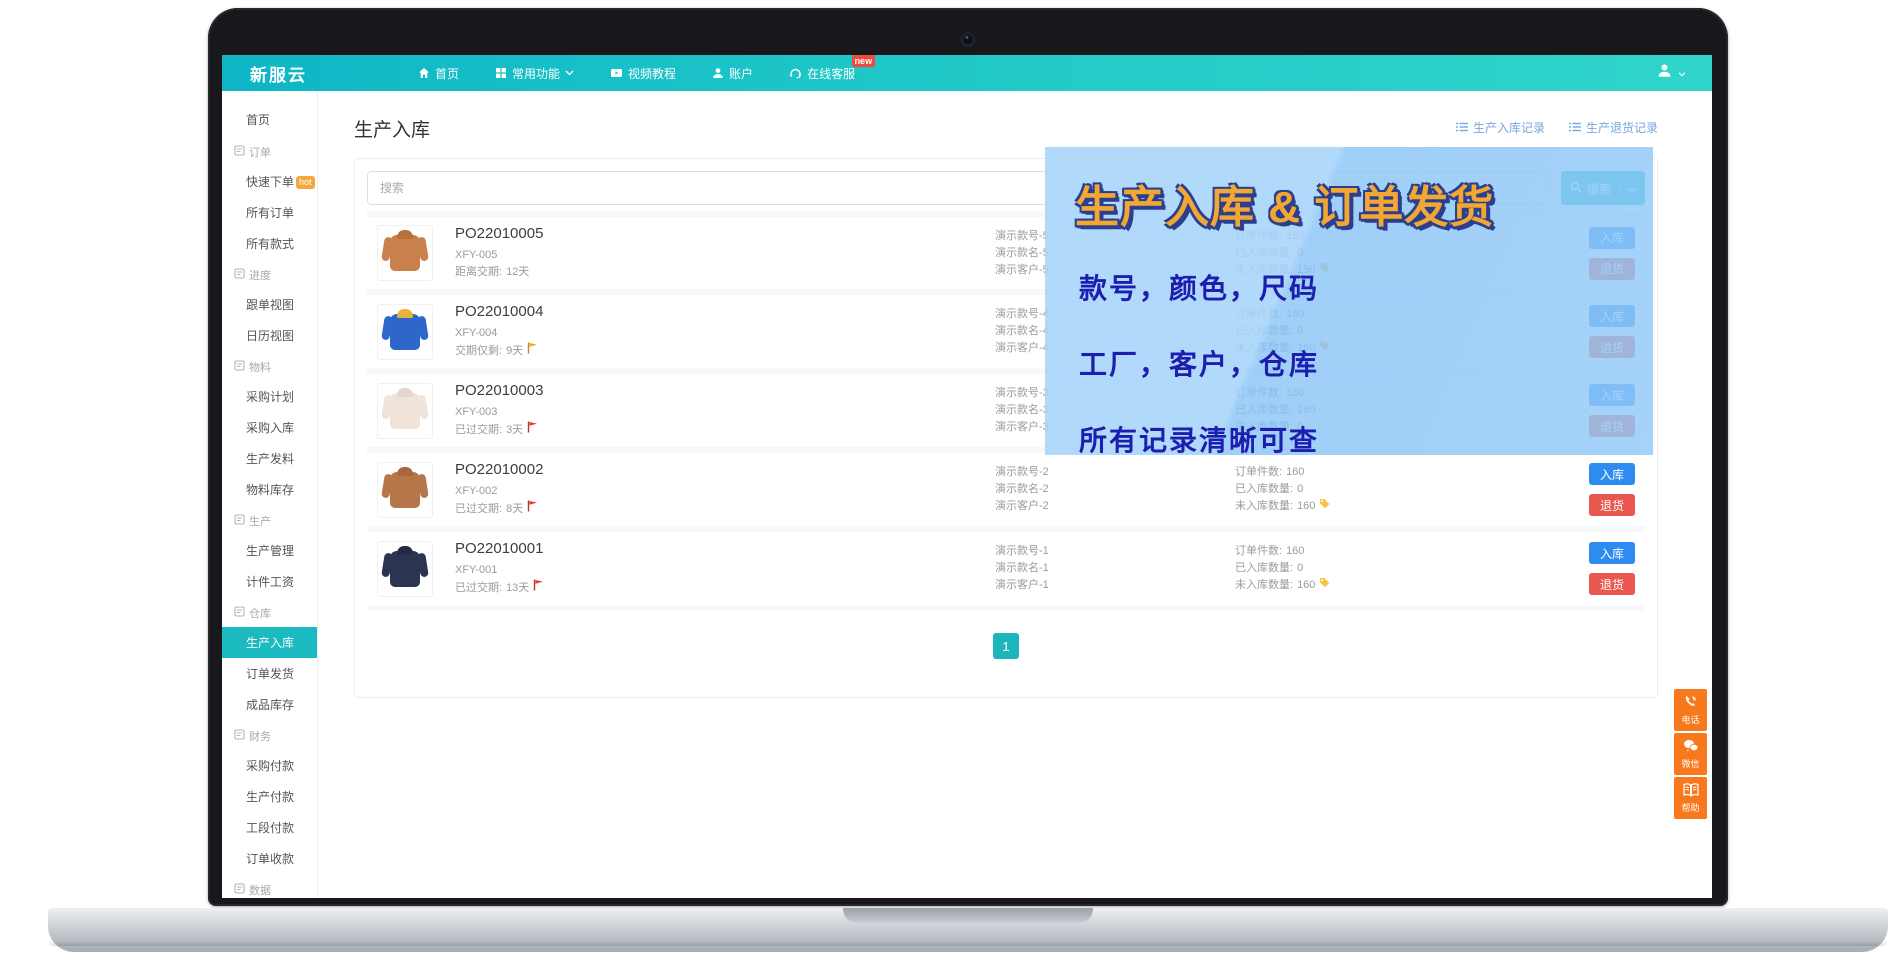 Image resolution: width=1904 pixels, height=969 pixels. Describe the element at coordinates (269, 581) in the screenshot. I see `sidebar-item: 计件工资` at that location.